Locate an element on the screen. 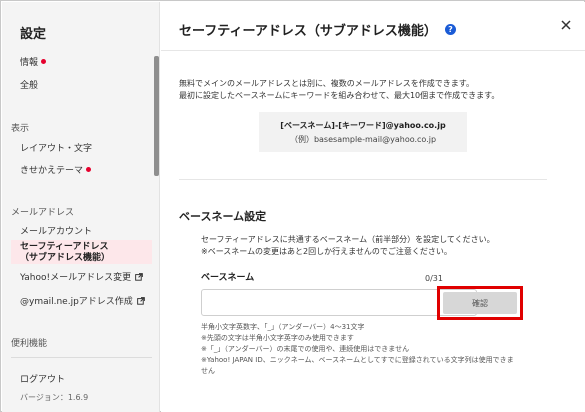 This screenshot has width=585, height=412. sidebar-divider is located at coordinates (81, 357).